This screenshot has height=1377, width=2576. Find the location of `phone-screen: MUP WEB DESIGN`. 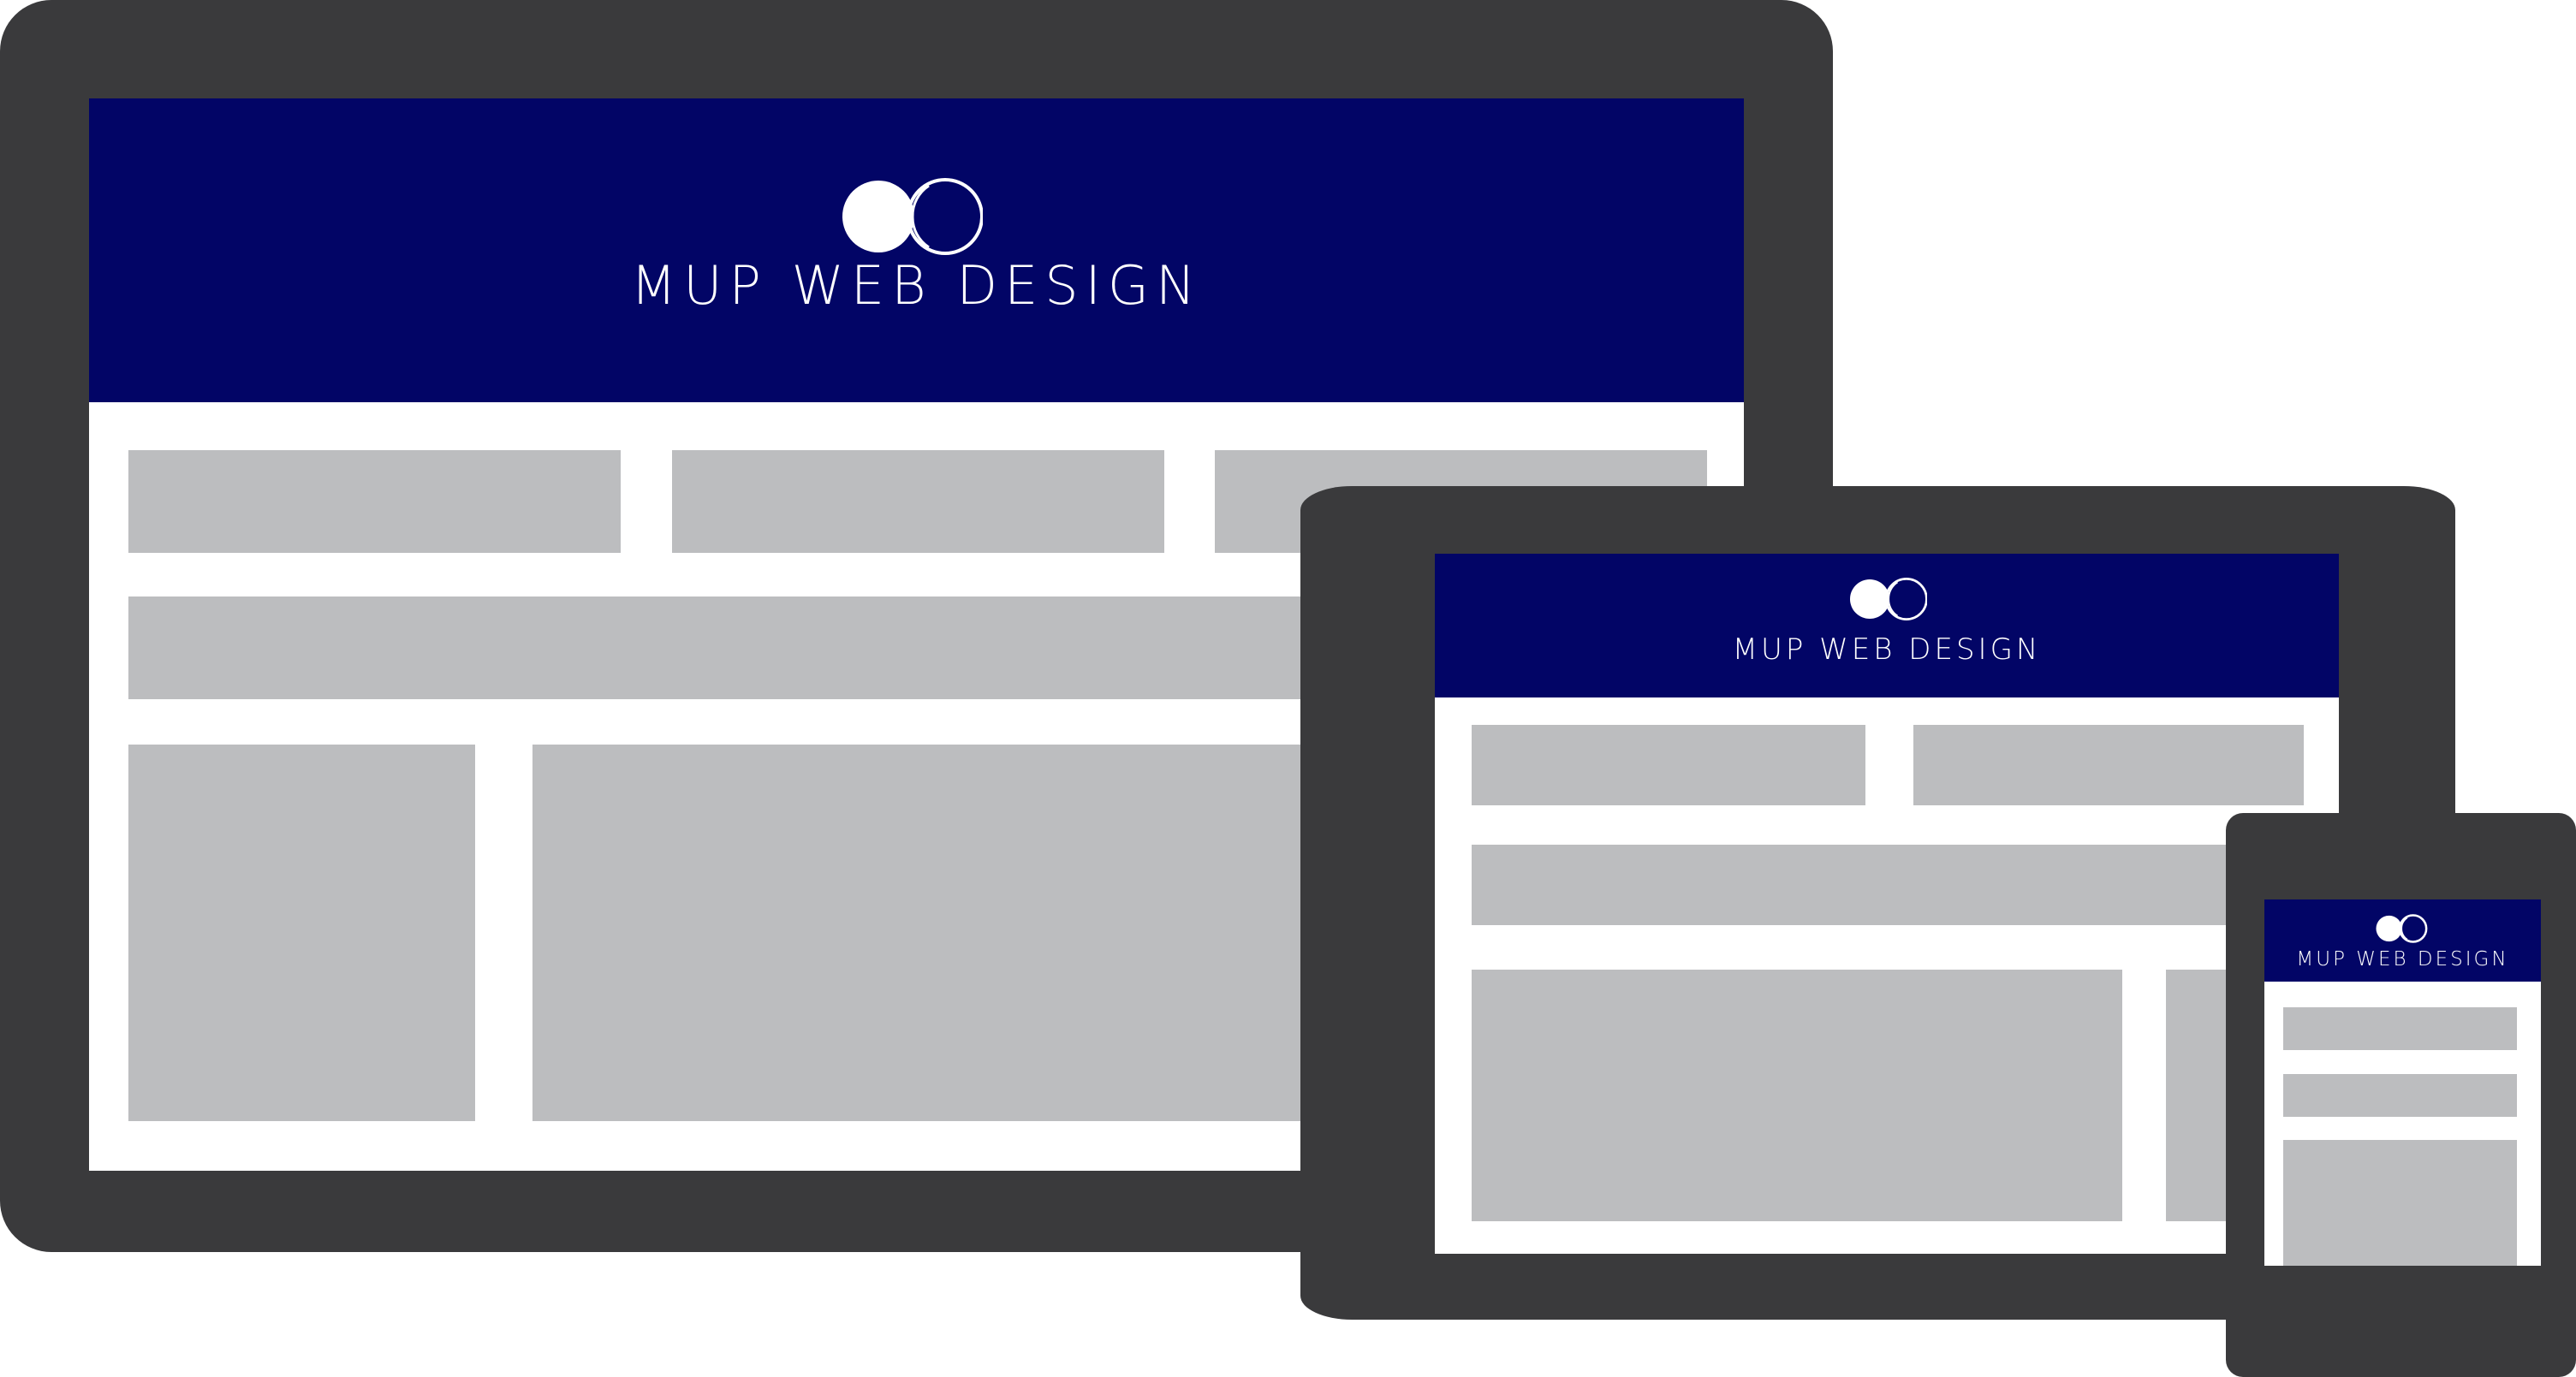

phone-screen: MUP WEB DESIGN is located at coordinates (2403, 1082).